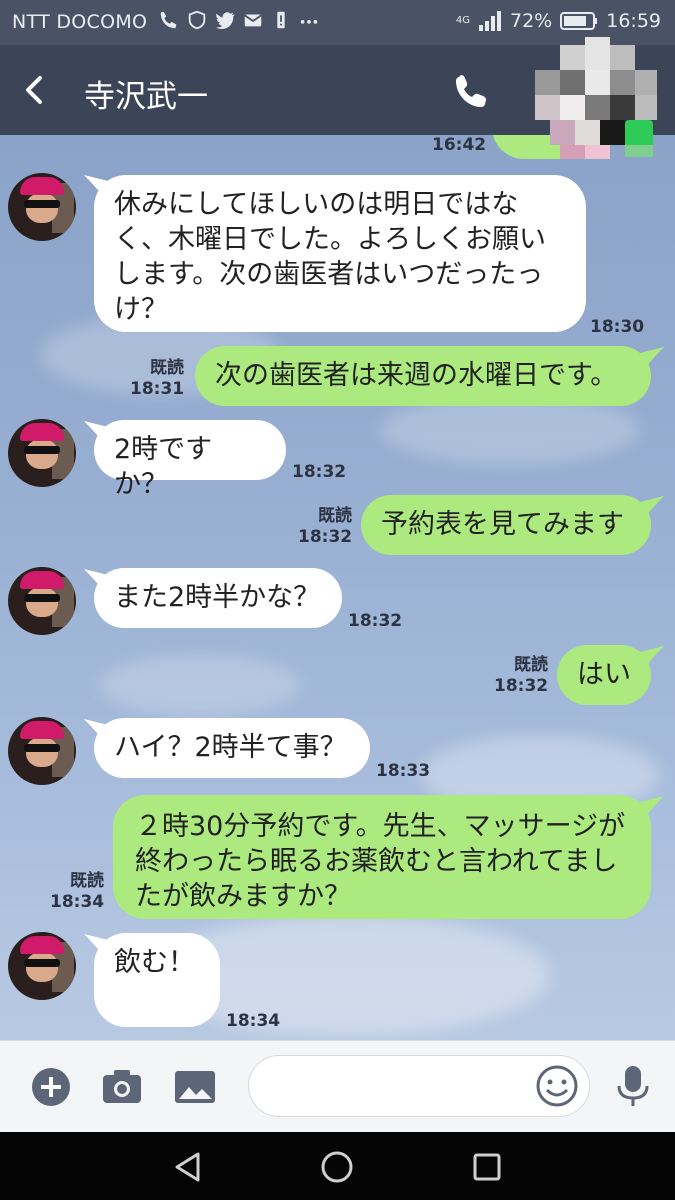  I want to click on android-nav-bar, so click(337, 1166).